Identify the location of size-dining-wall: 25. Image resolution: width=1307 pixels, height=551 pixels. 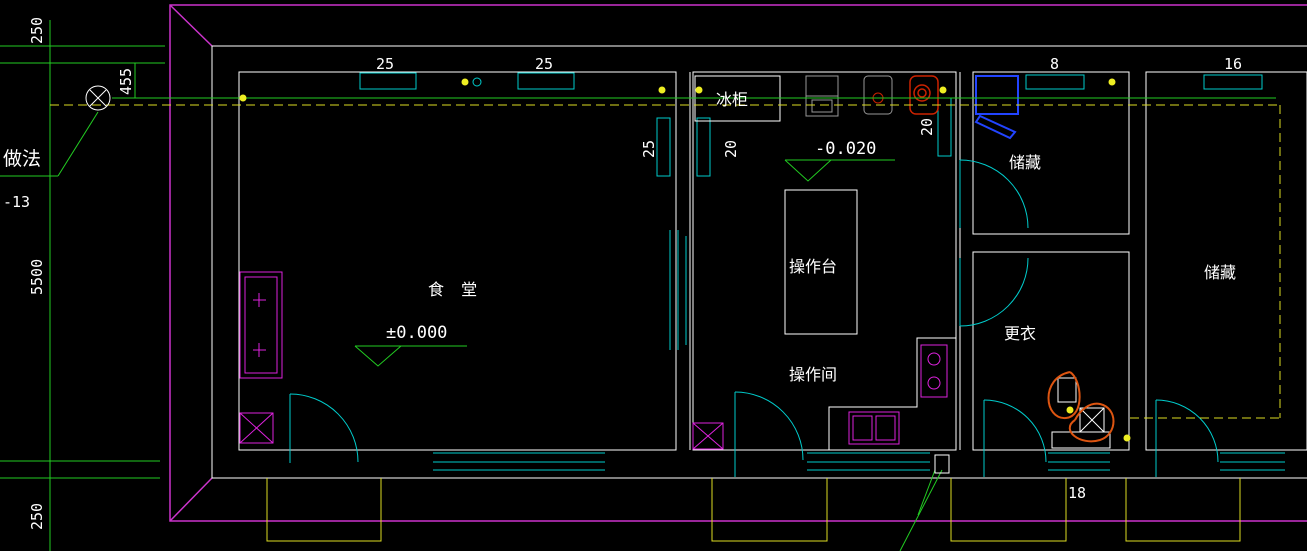
(649, 149).